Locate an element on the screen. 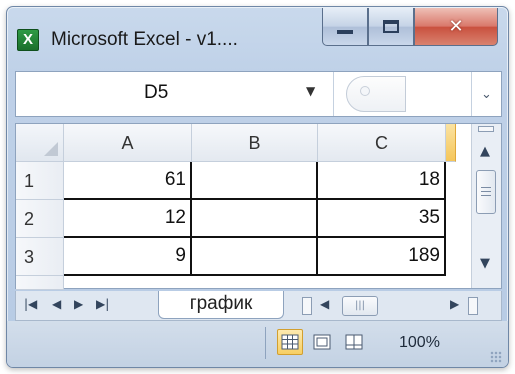 This screenshot has width=515, height=374. excel-app-icon: X is located at coordinates (28, 40).